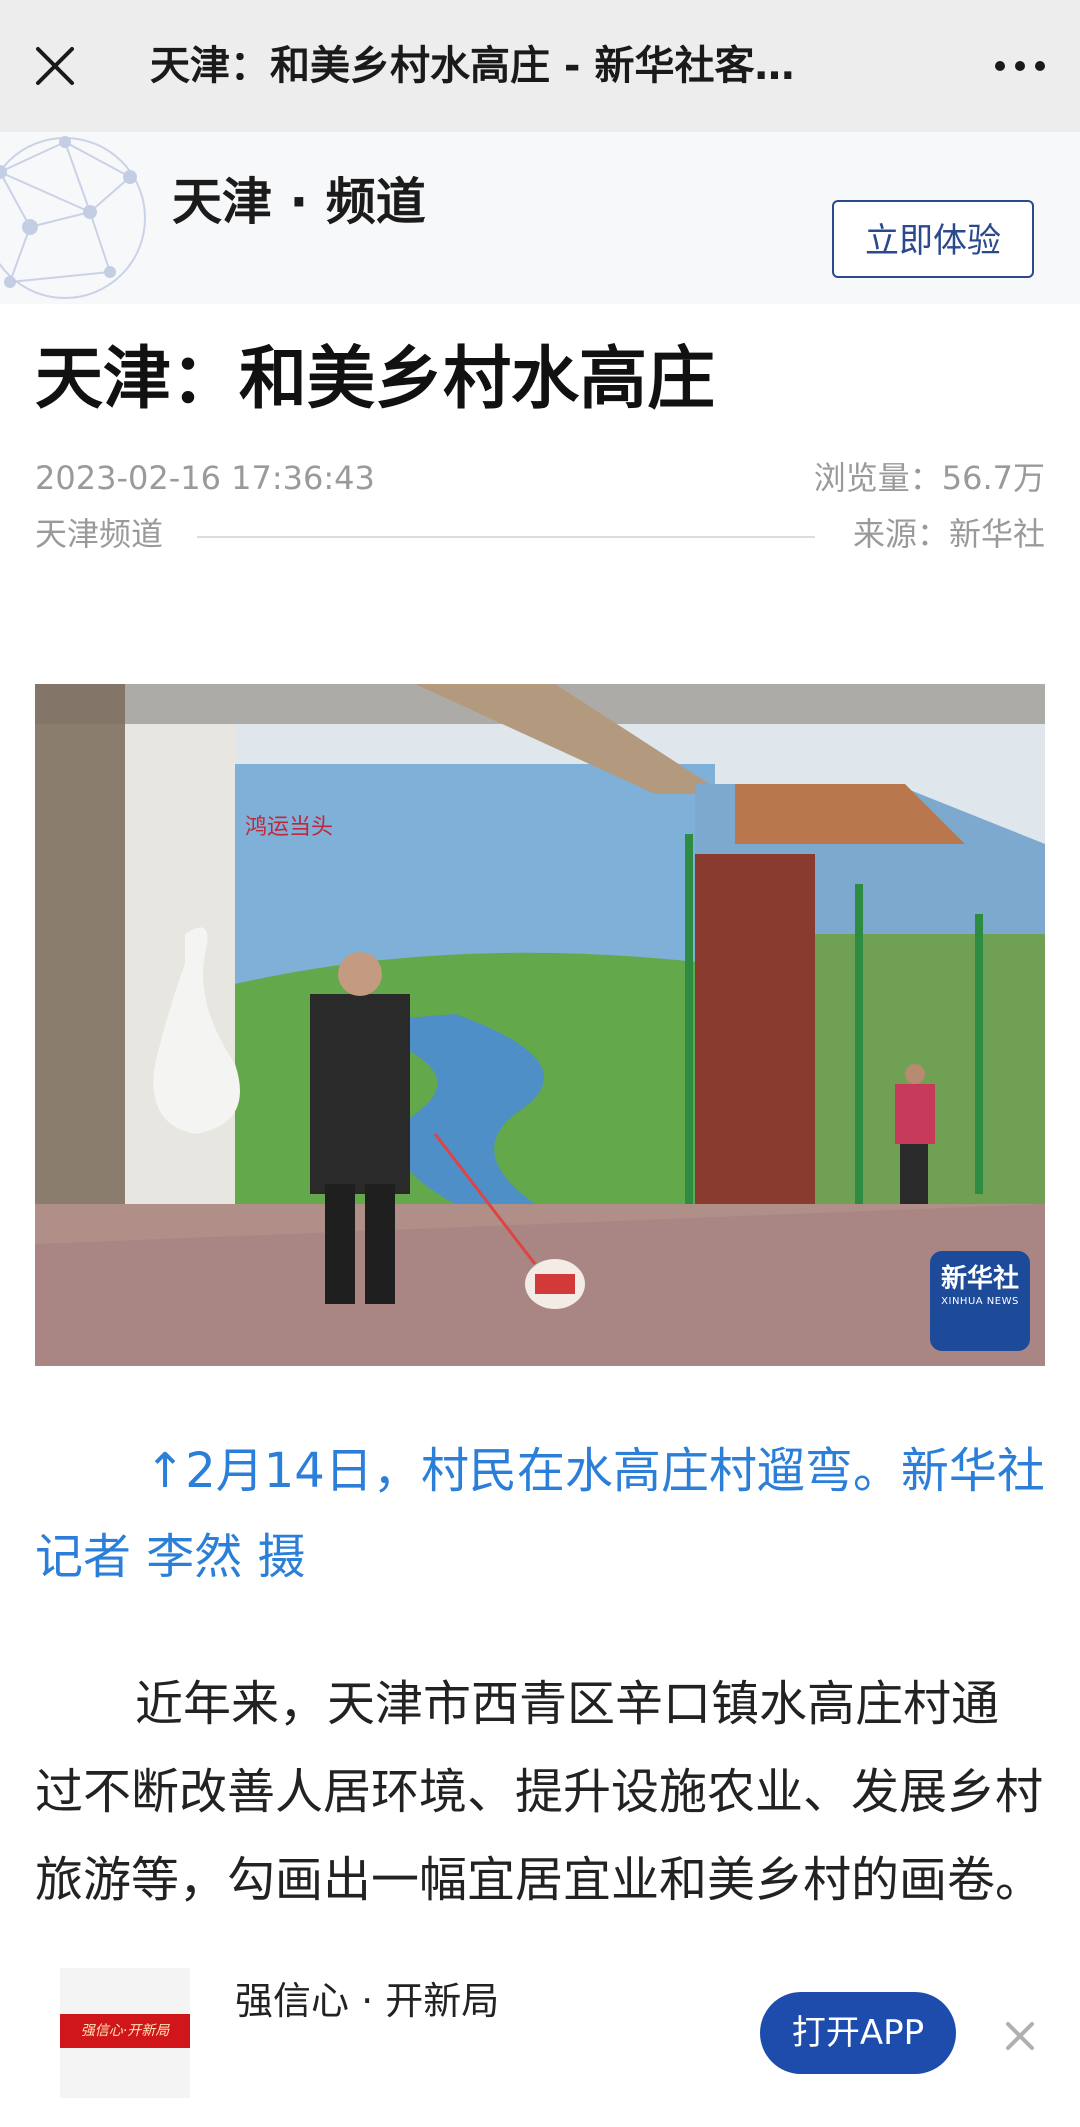 Image resolution: width=1080 pixels, height=2127 pixels. I want to click on channel-link: 天津频道, so click(99, 534).